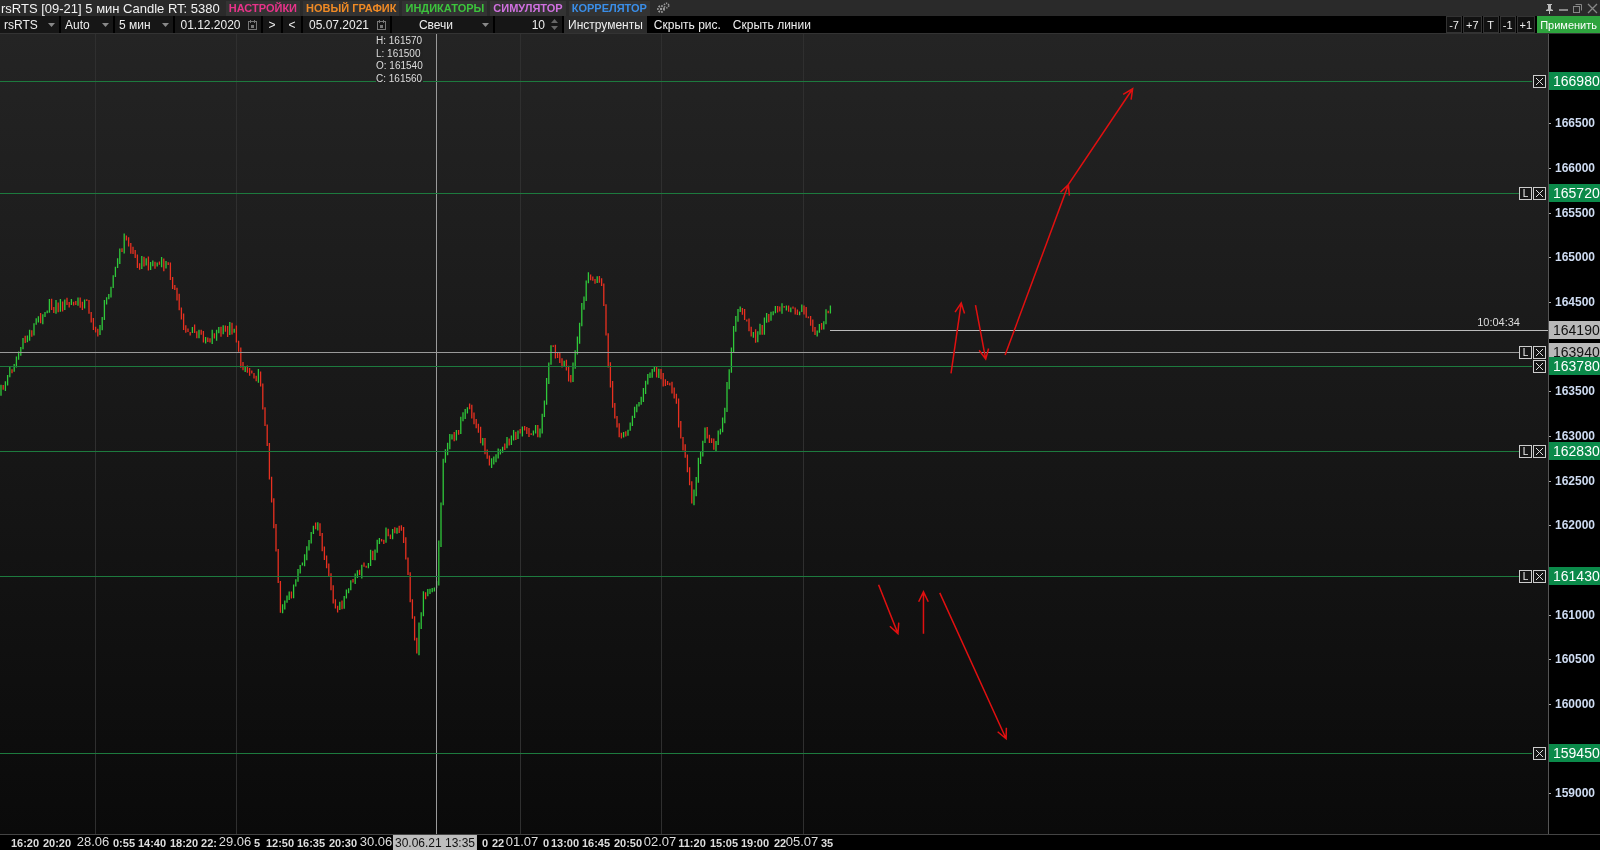 This screenshot has width=1600, height=850. Describe the element at coordinates (724, 843) in the screenshot. I see `time-label: 15:05` at that location.